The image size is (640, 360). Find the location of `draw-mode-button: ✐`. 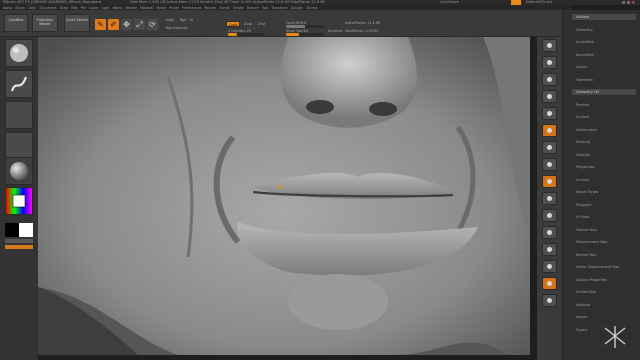

draw-mode-button: ✐ is located at coordinates (113, 24).